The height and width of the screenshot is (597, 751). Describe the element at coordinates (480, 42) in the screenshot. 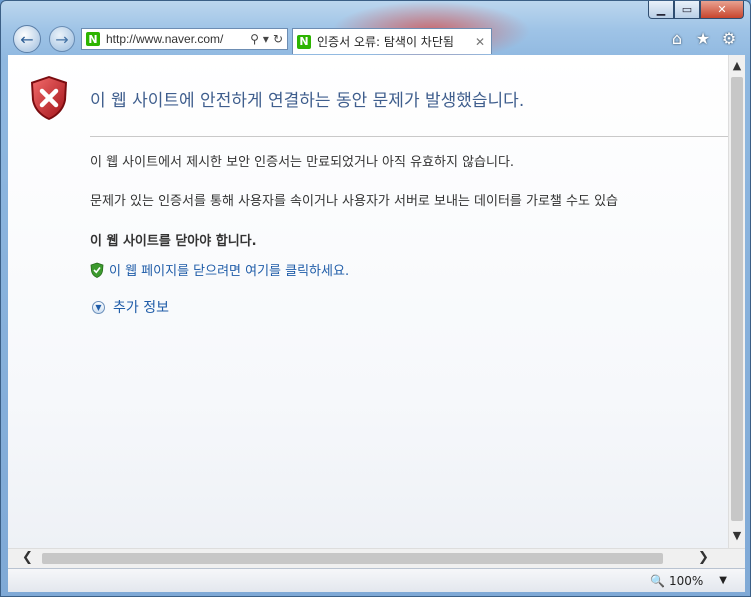

I see `tab-close-icon: ✕` at that location.